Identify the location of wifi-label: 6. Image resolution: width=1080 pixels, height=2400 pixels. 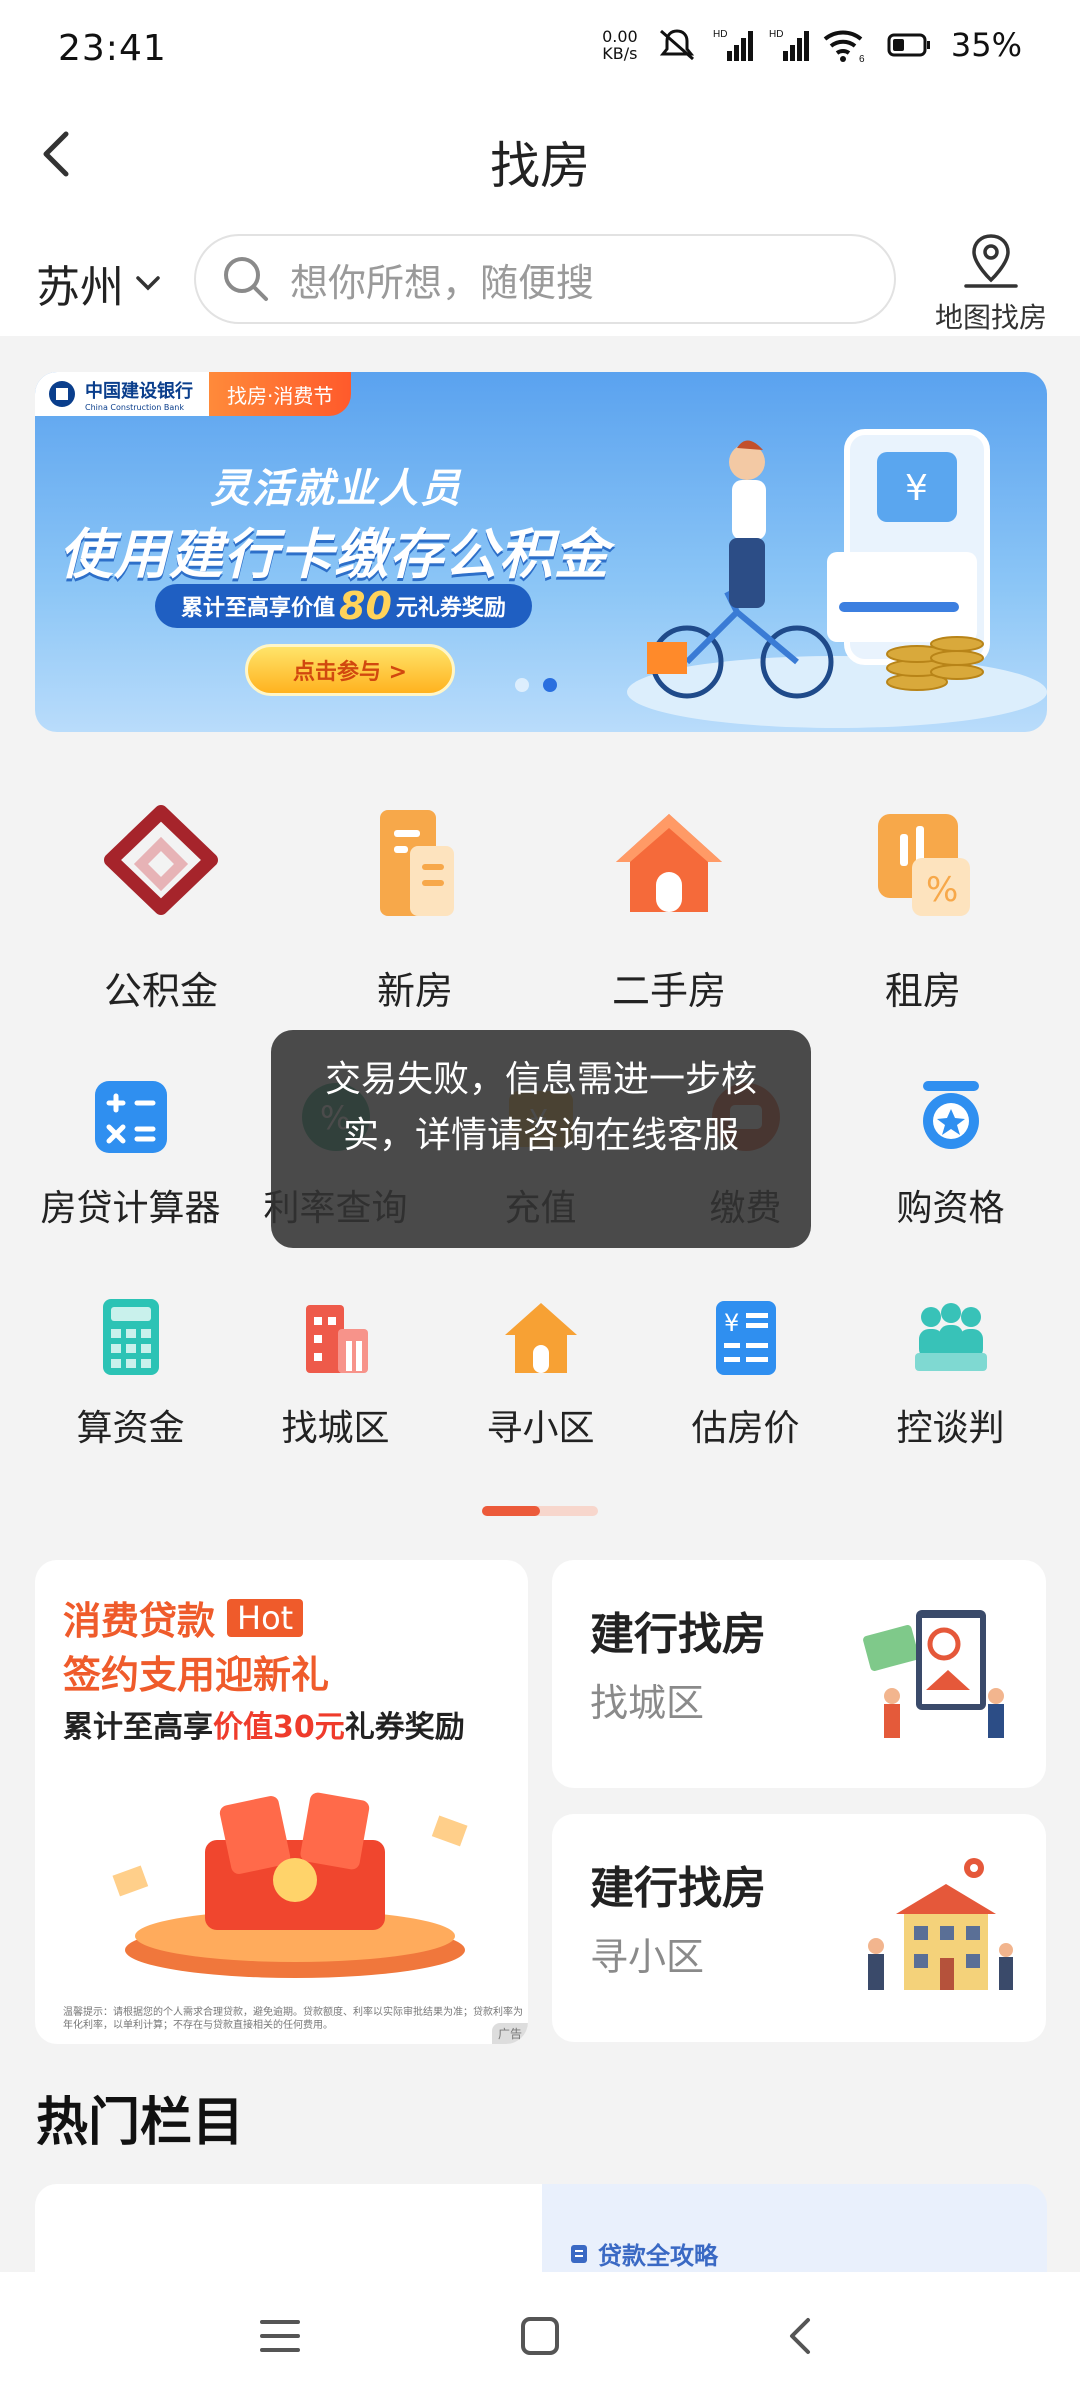
(862, 58).